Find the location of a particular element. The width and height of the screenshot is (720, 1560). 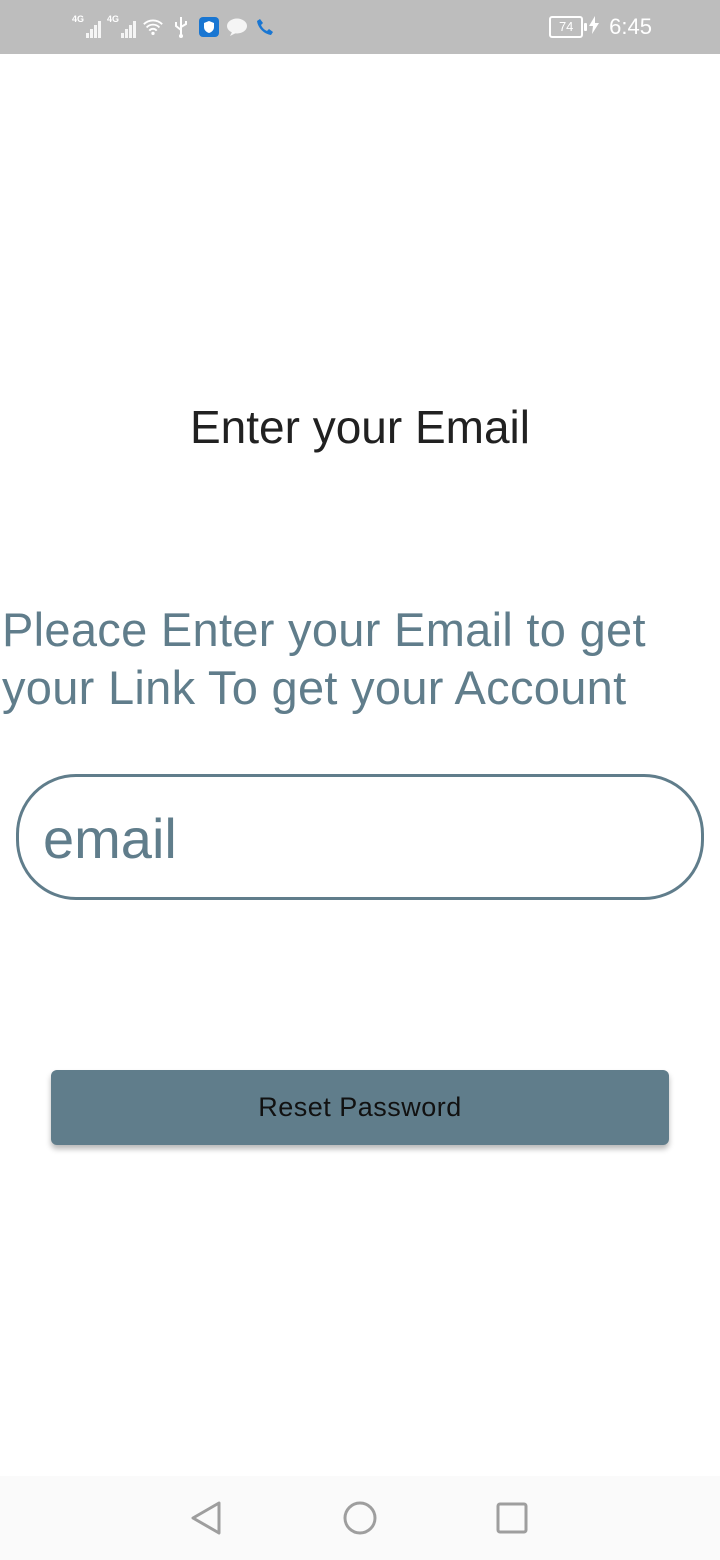

home-icon is located at coordinates (360, 1518).